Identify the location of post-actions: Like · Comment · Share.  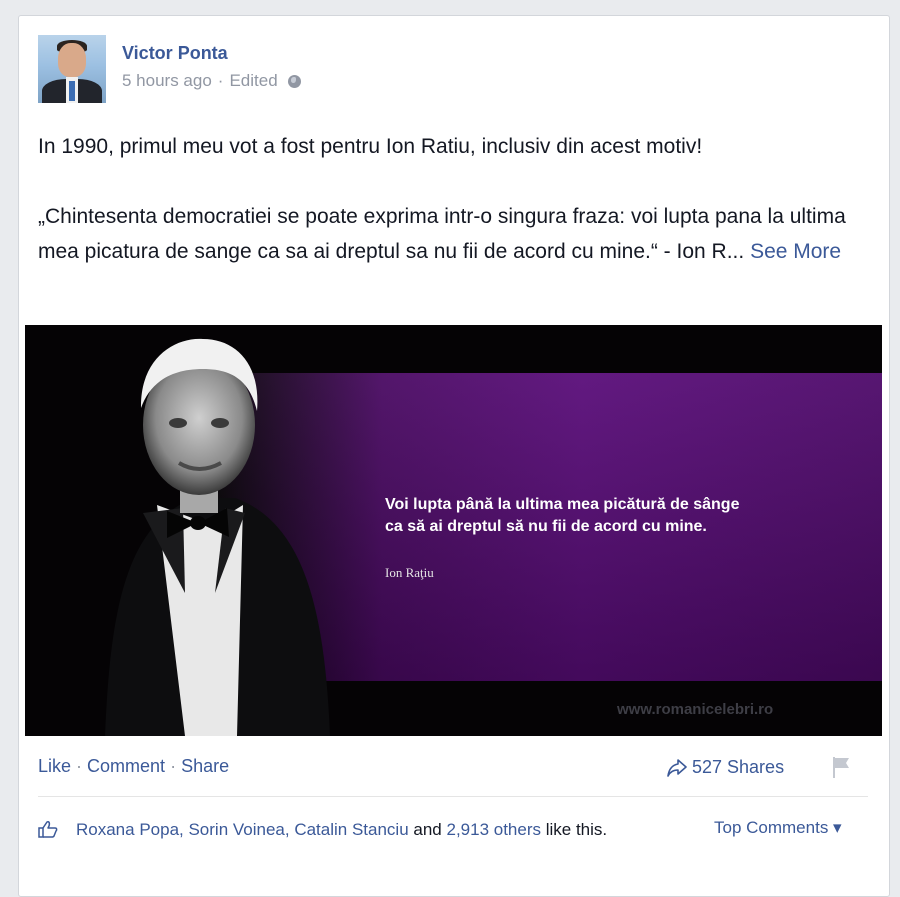
(134, 766).